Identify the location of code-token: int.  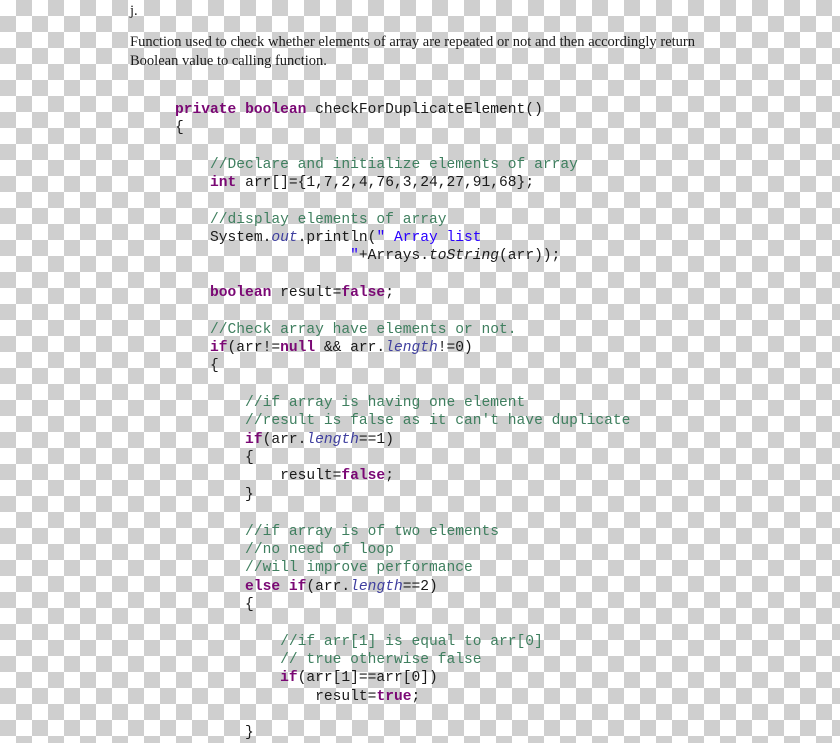
(206, 182).